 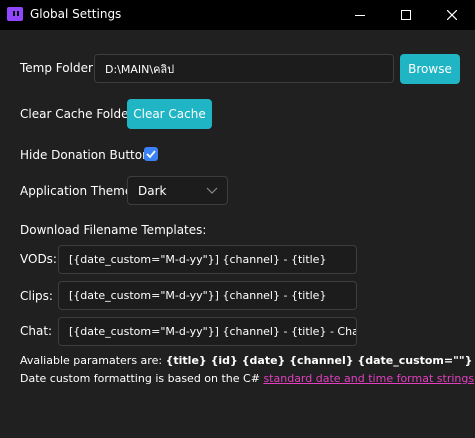 I want to click on vods-label: VODs:, so click(x=38, y=259).